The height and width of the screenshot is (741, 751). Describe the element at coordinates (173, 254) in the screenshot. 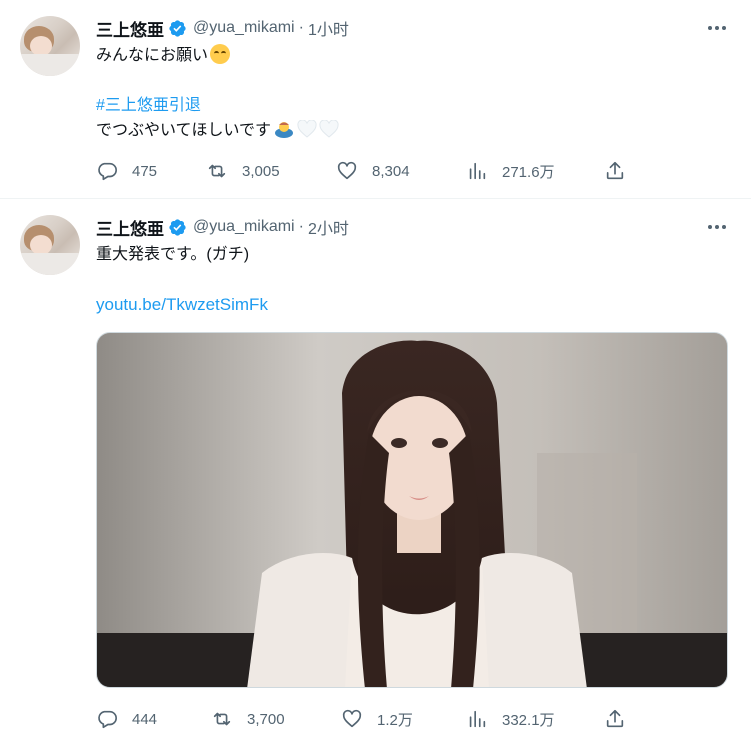

I see `tweet-text: 重大発表です。(ガチ)` at that location.